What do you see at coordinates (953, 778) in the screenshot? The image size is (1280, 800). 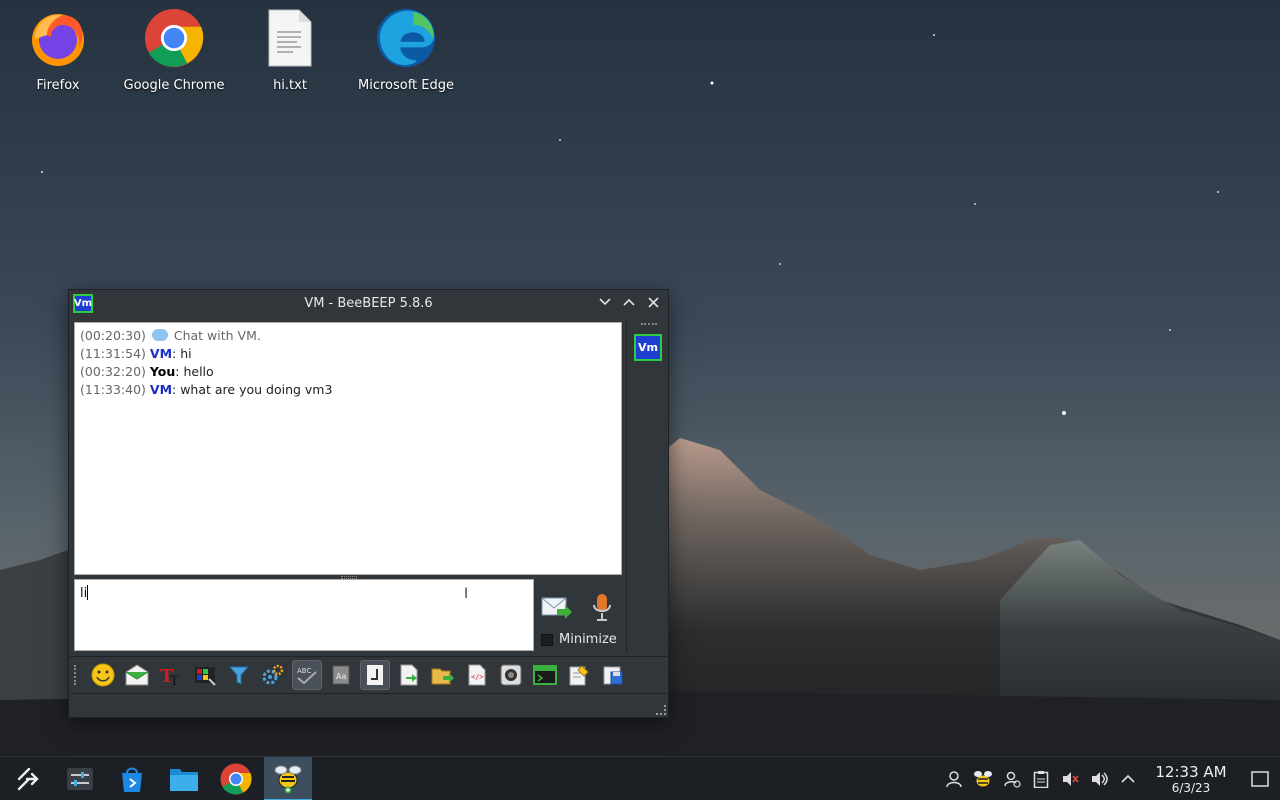 I see `user-icon` at bounding box center [953, 778].